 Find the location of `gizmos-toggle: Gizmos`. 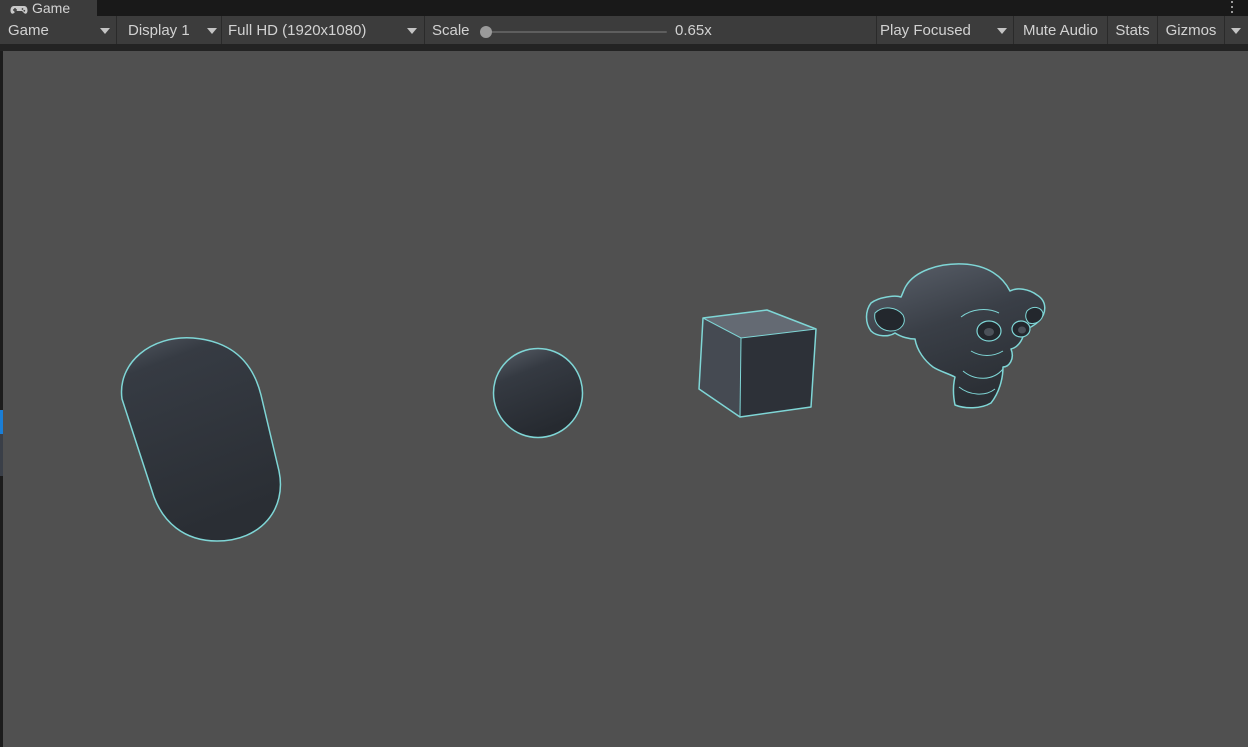

gizmos-toggle: Gizmos is located at coordinates (1191, 30).